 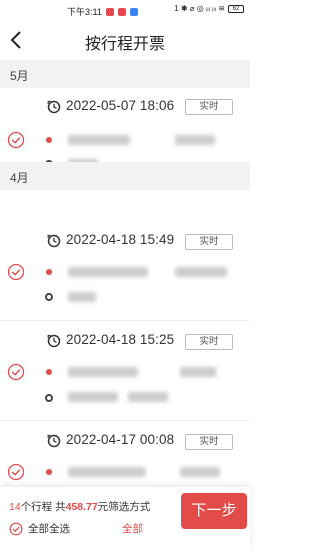 What do you see at coordinates (120, 105) in the screenshot?
I see `trip-datetime: 2022-05-07 18:06` at bounding box center [120, 105].